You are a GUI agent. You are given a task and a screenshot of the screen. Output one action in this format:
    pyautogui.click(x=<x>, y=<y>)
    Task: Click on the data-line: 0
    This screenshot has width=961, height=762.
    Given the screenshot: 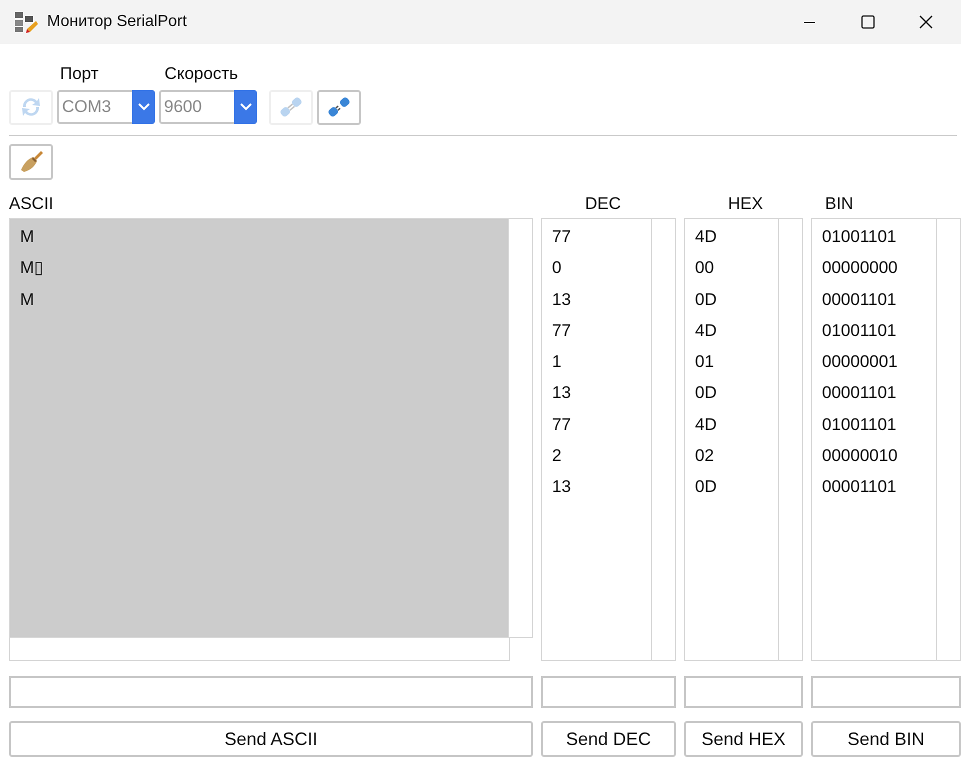 What is the action you would take?
    pyautogui.click(x=557, y=268)
    